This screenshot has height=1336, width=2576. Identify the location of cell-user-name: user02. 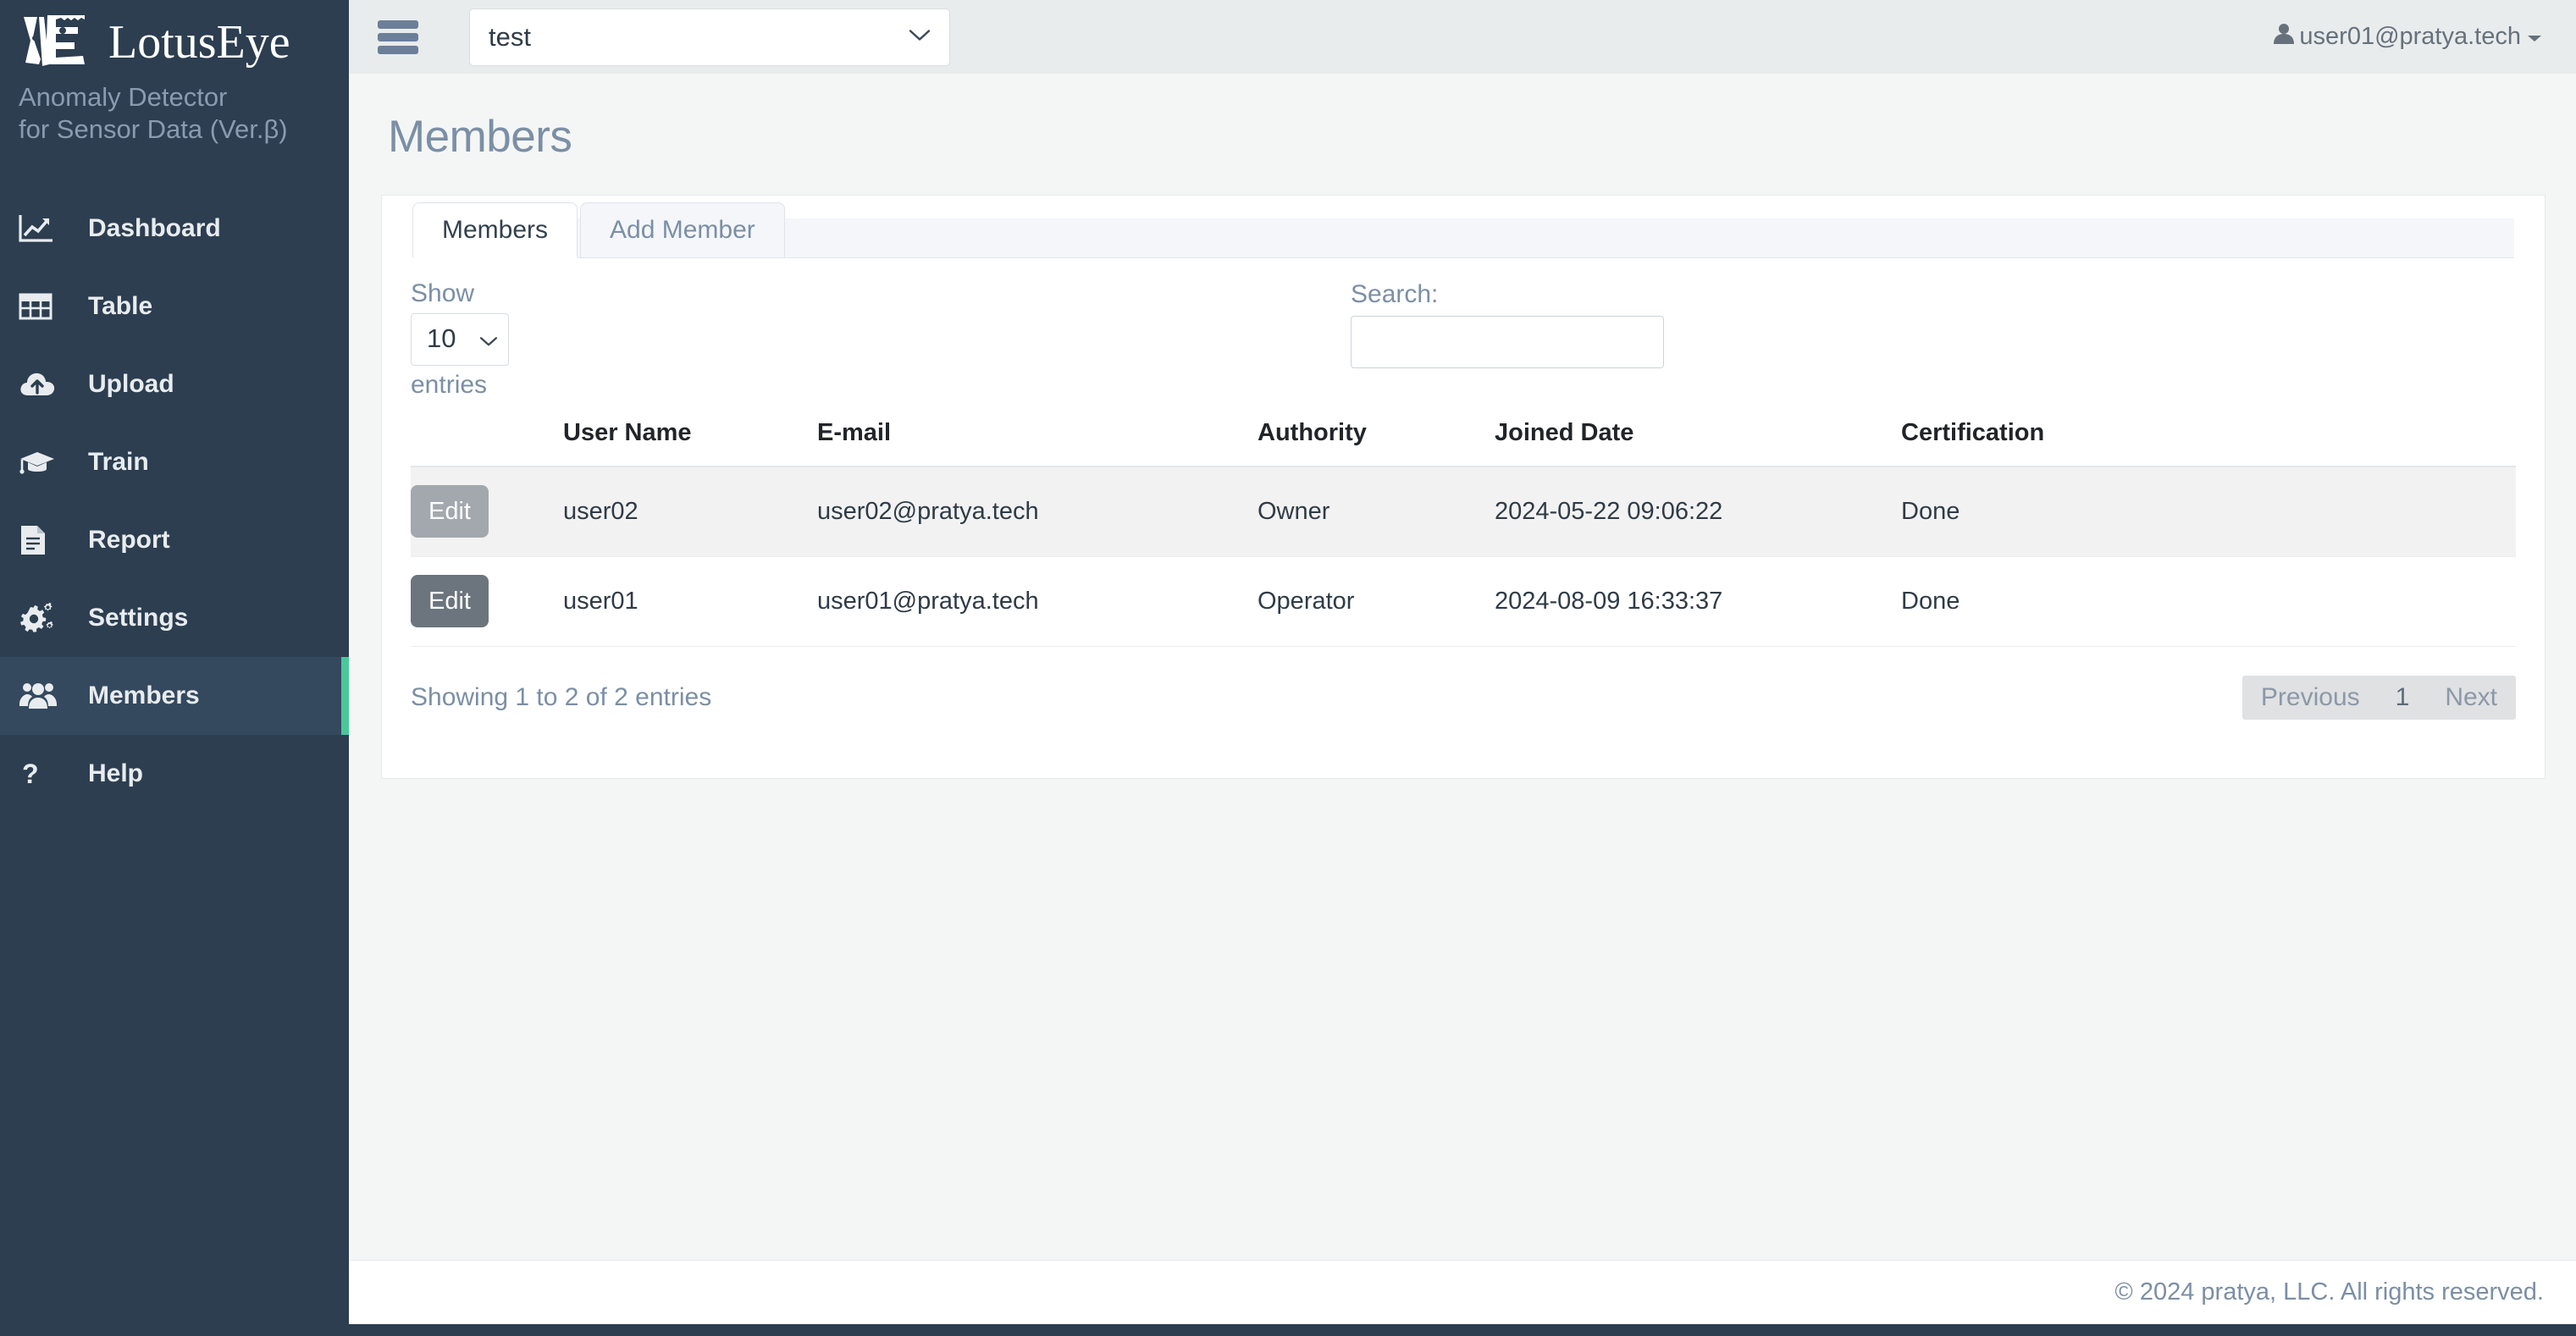
(690, 512).